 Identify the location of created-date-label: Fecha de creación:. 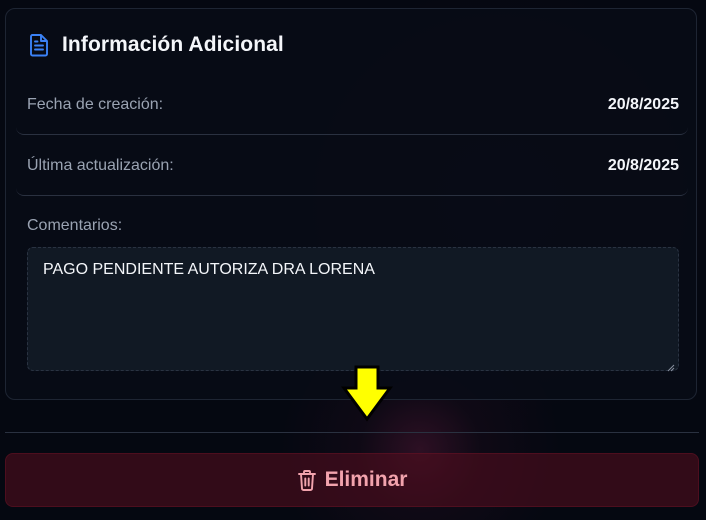
(95, 104).